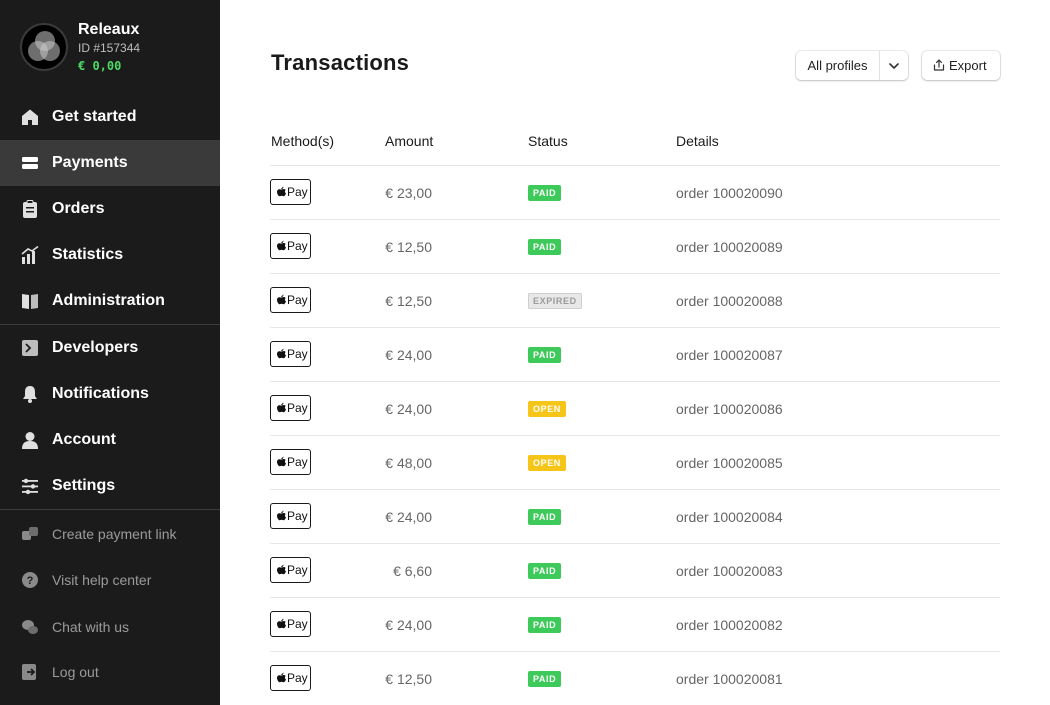  Describe the element at coordinates (114, 534) in the screenshot. I see `sidebar-item-label: Create payment link` at that location.